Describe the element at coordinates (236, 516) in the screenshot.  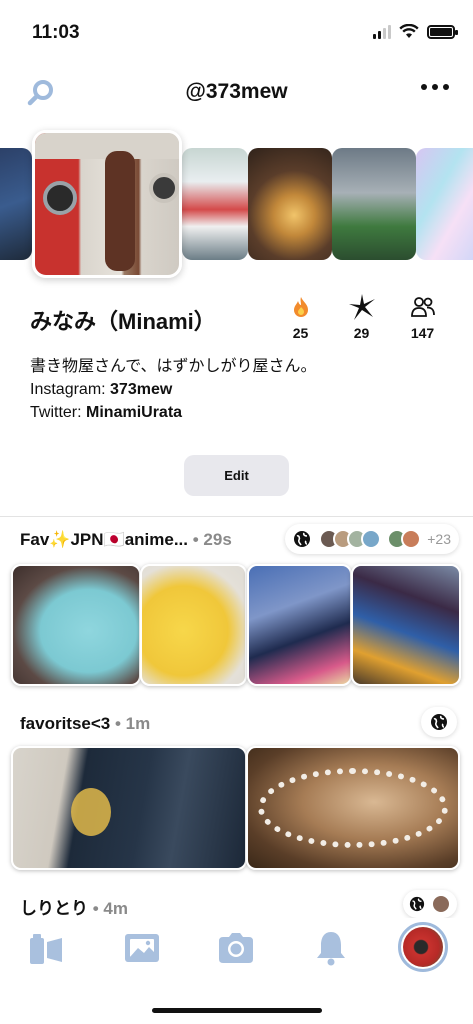
I see `divider` at that location.